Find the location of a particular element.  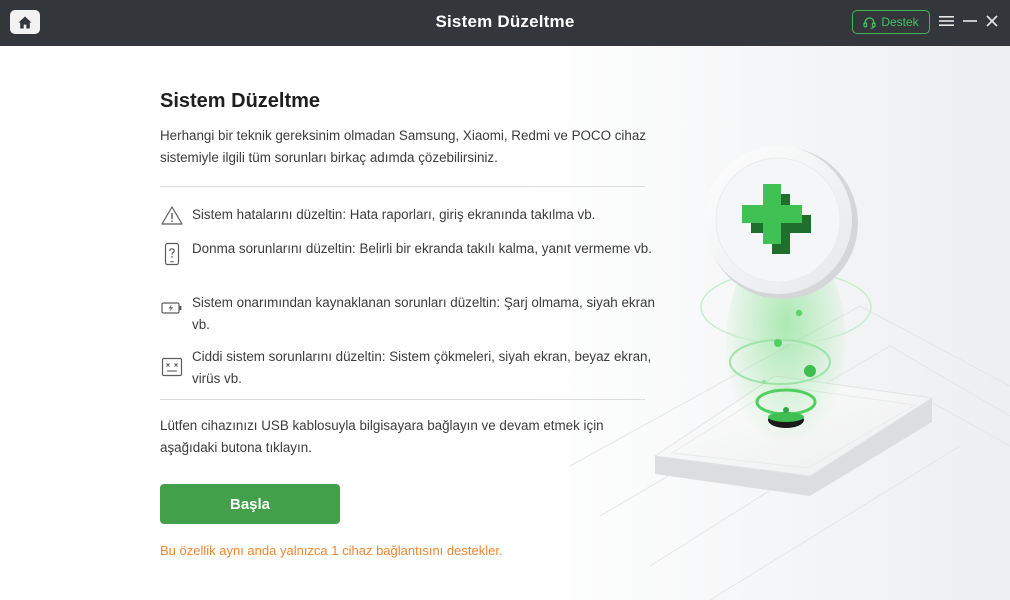

crashed-screen-icon is located at coordinates (172, 367).